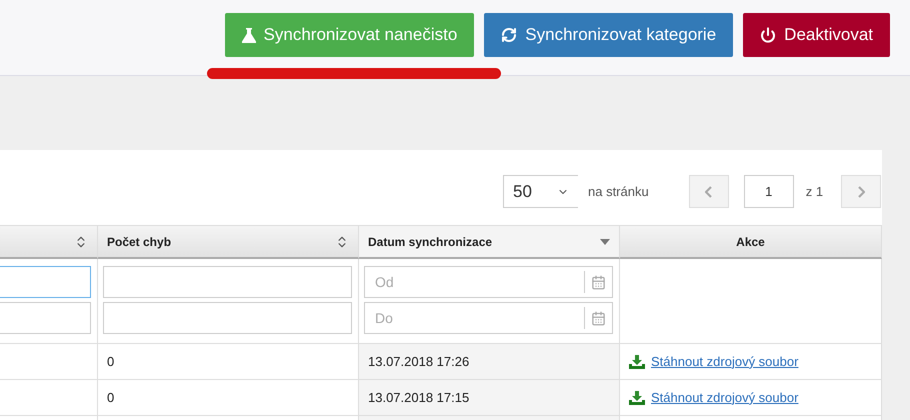 This screenshot has height=420, width=910. I want to click on chevron-left-icon, so click(708, 192).